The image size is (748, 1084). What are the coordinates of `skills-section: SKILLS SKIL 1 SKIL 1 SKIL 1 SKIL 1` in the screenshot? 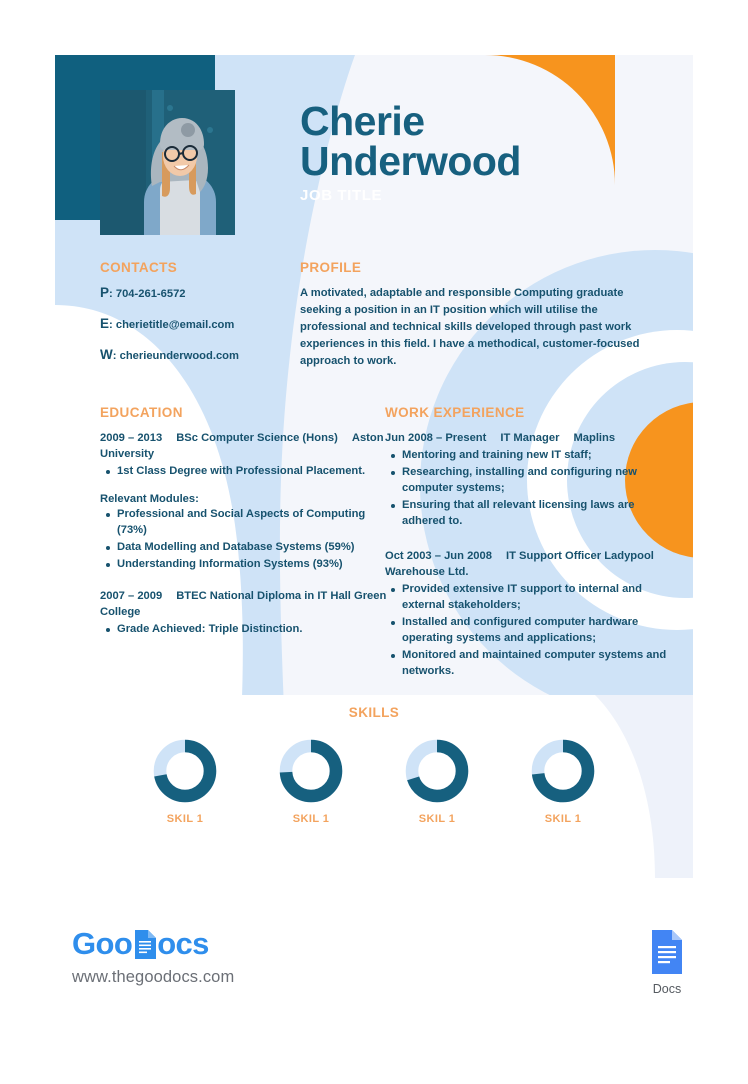 It's located at (374, 765).